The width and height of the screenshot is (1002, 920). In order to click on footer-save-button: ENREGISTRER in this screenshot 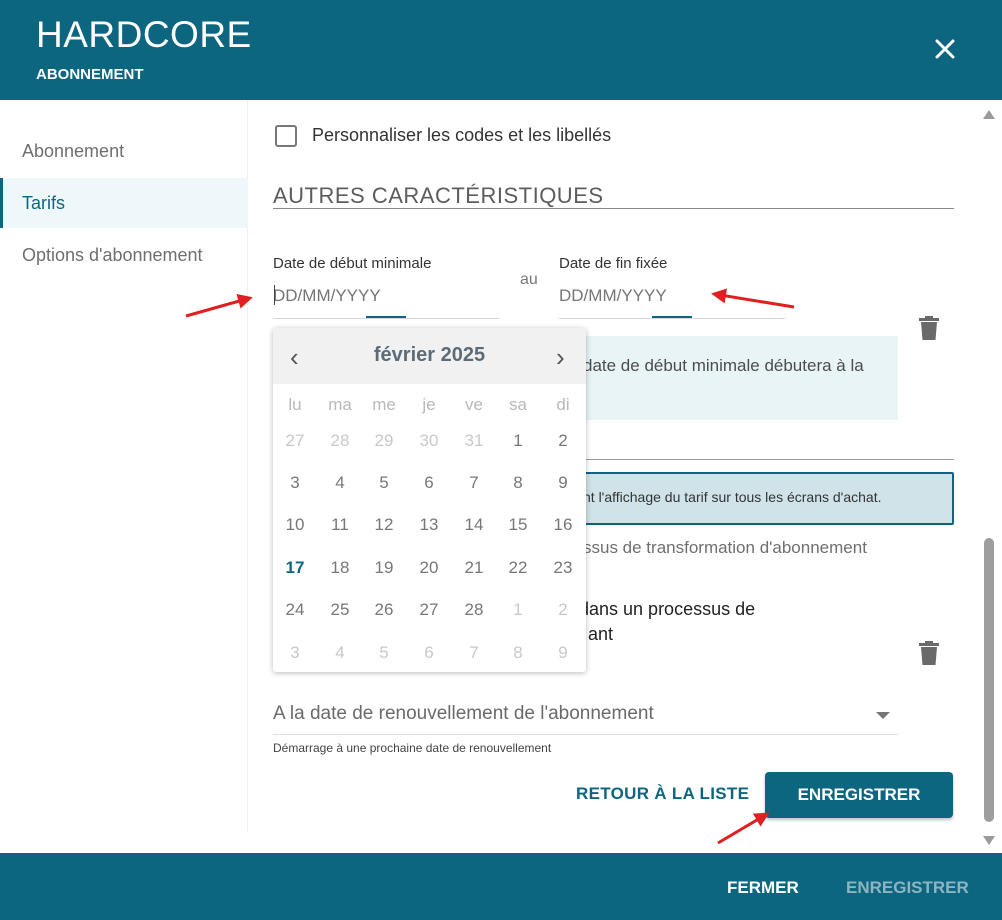, I will do `click(907, 887)`.